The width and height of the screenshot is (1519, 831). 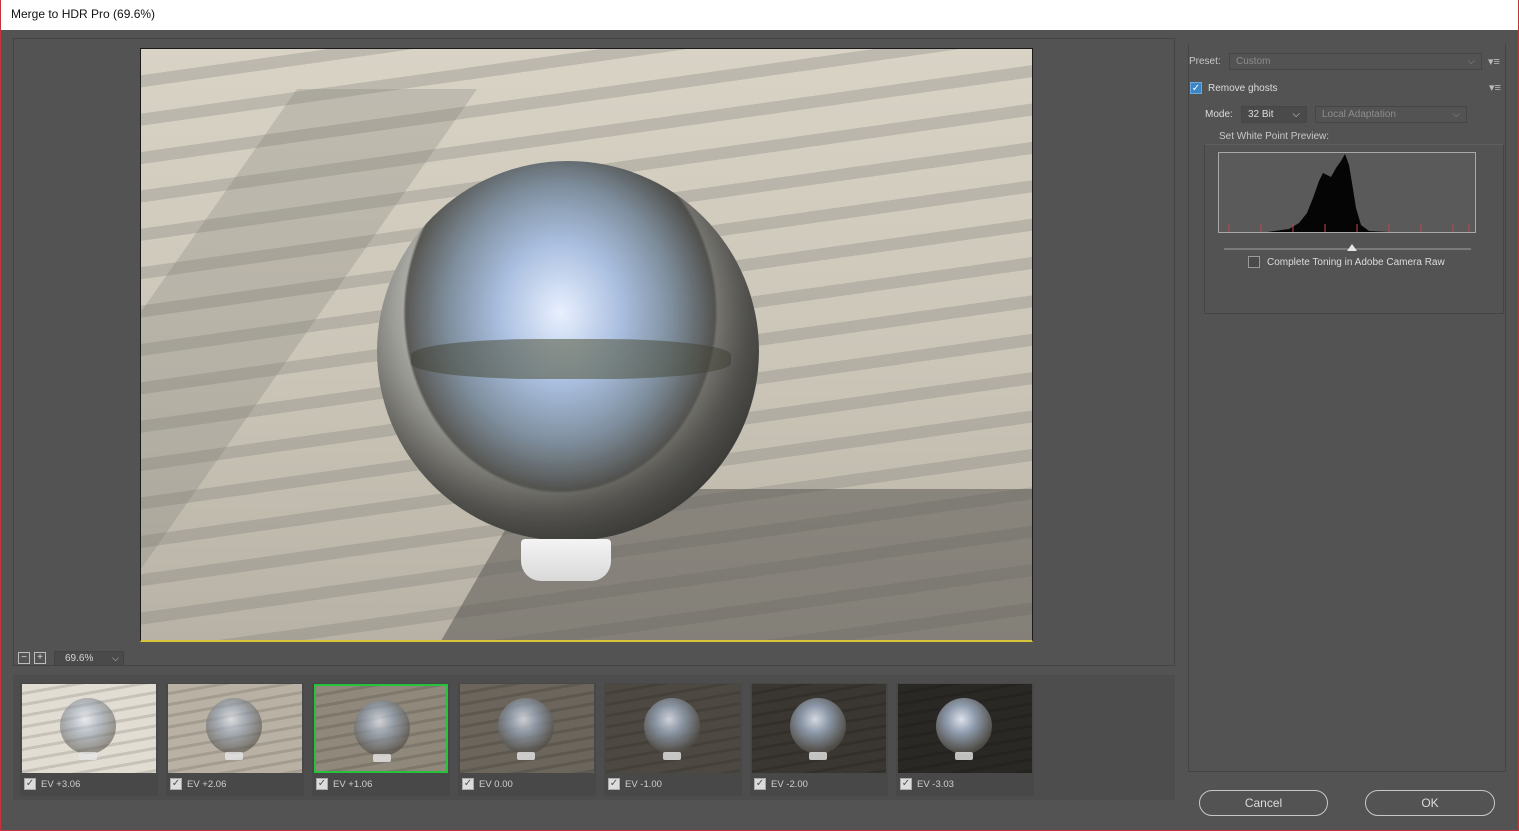 What do you see at coordinates (935, 784) in the screenshot?
I see `ev-label: EV -3.03` at bounding box center [935, 784].